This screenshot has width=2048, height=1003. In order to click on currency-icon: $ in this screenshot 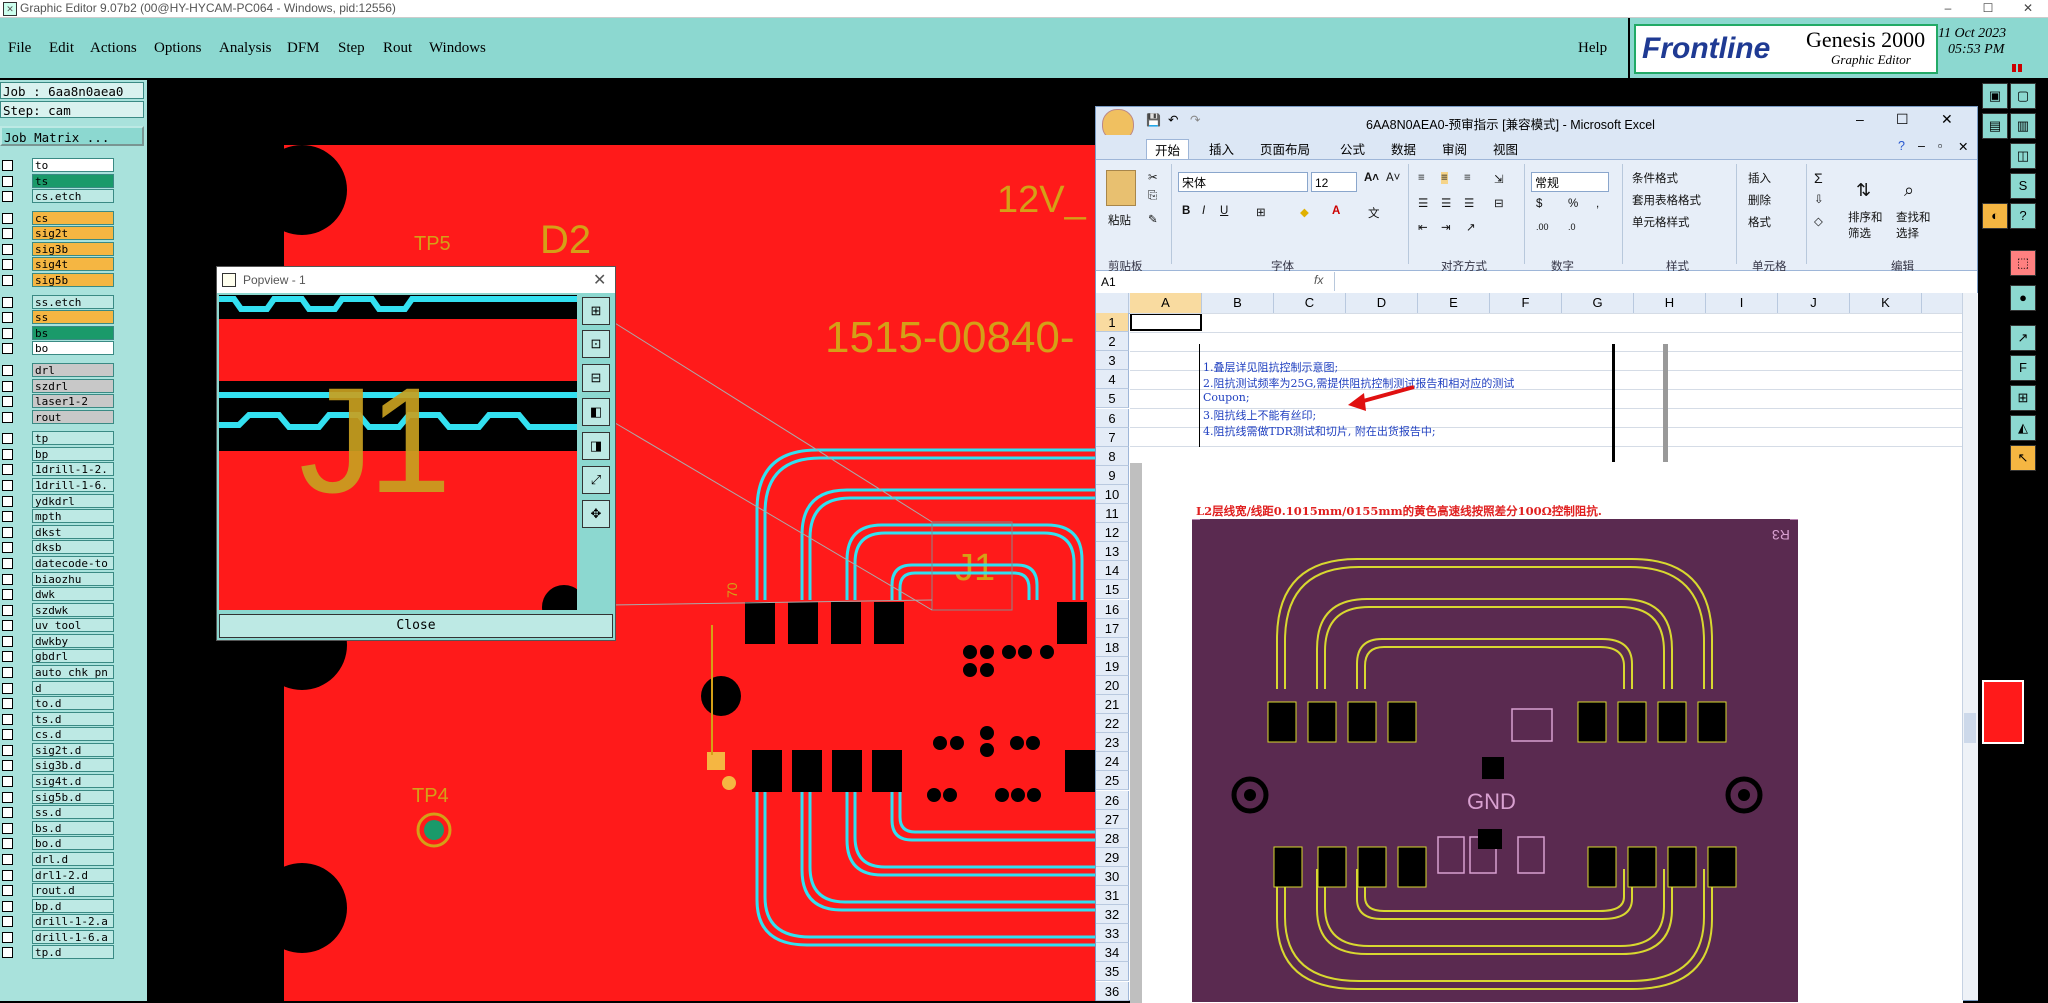, I will do `click(1539, 204)`.